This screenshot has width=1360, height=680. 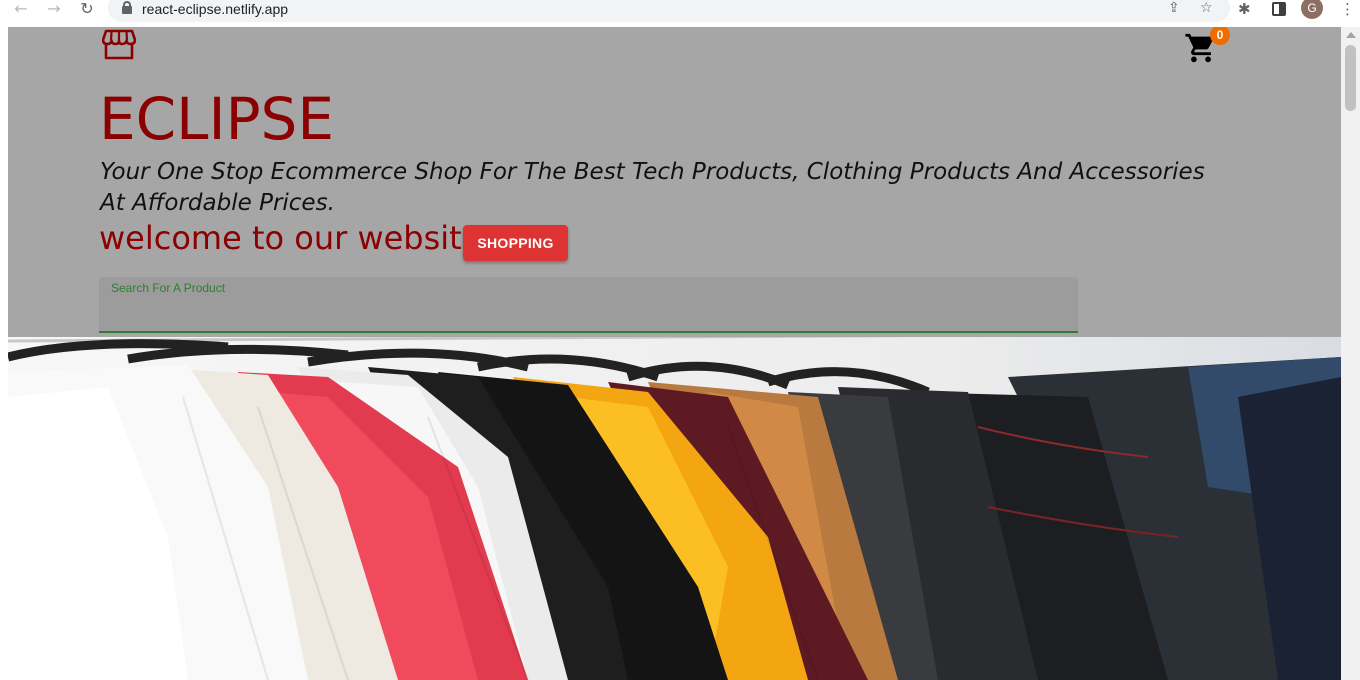 What do you see at coordinates (588, 305) in the screenshot?
I see `search-input: Search For A Product` at bounding box center [588, 305].